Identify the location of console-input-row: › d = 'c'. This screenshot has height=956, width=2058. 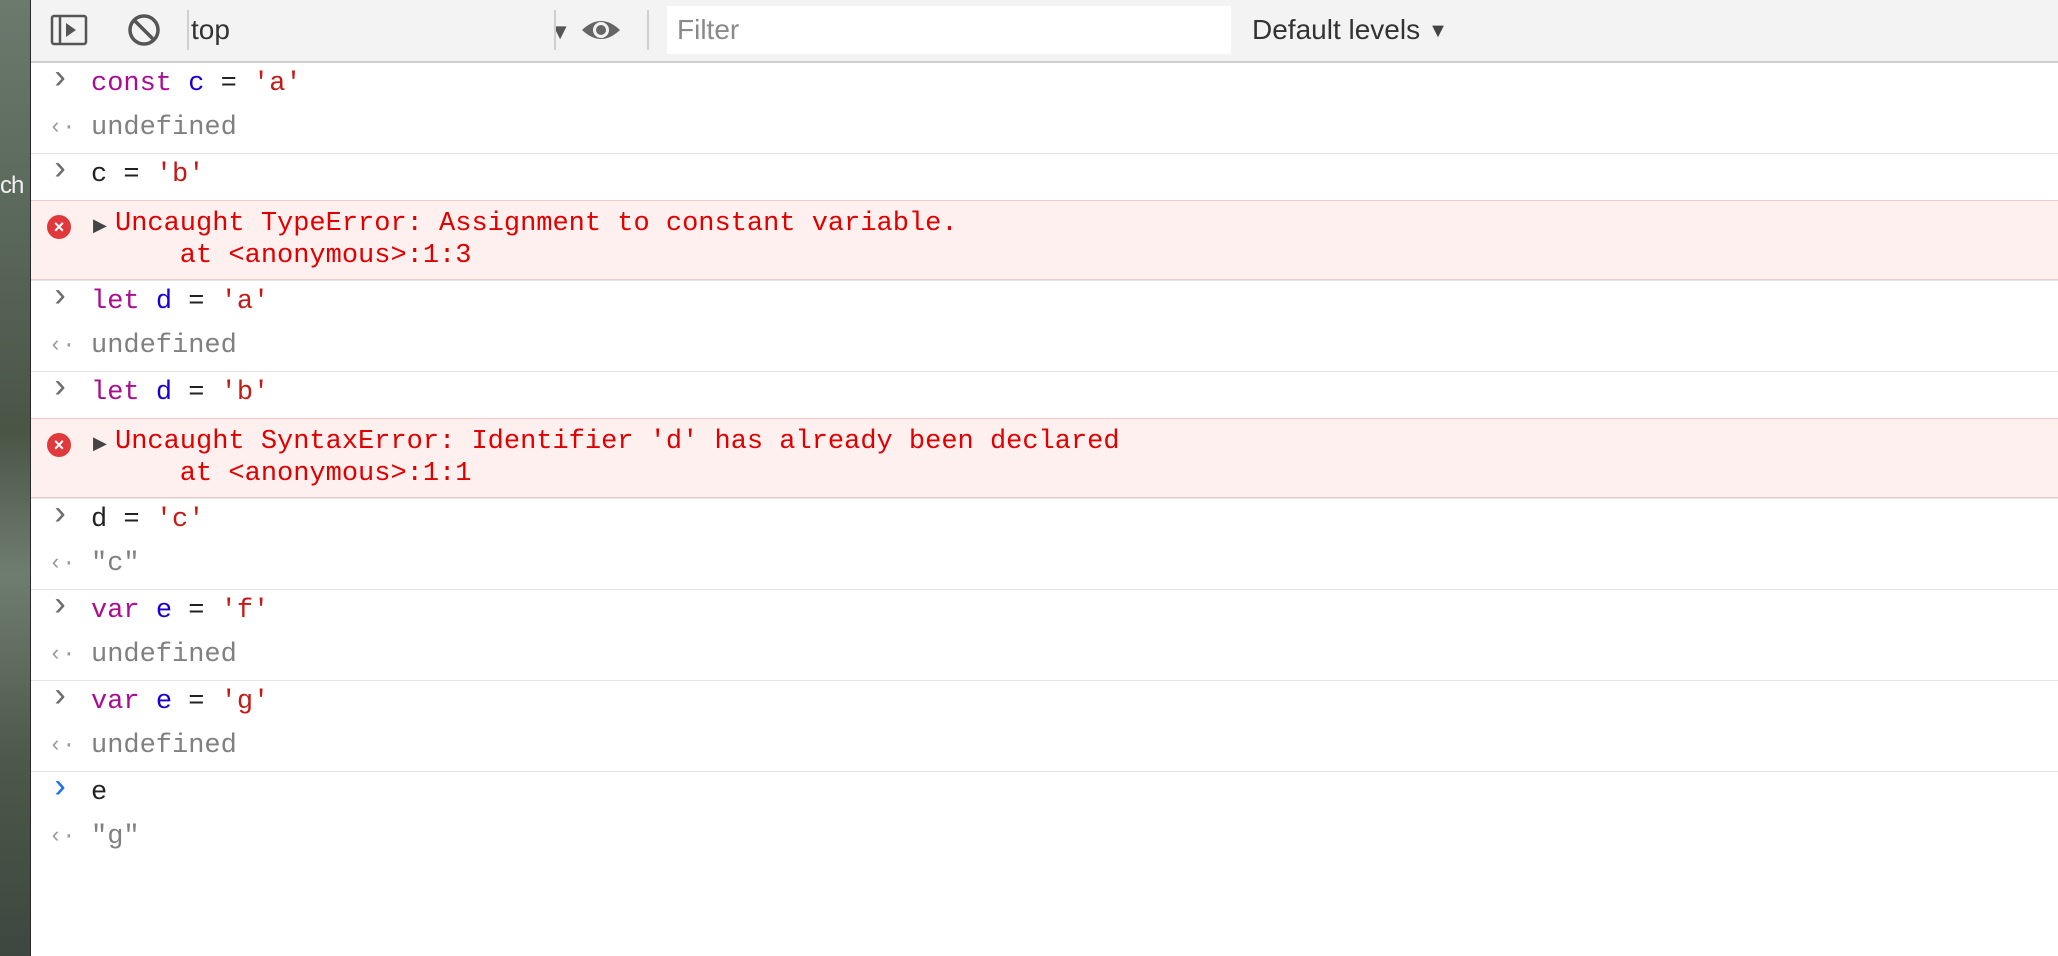
(1044, 521).